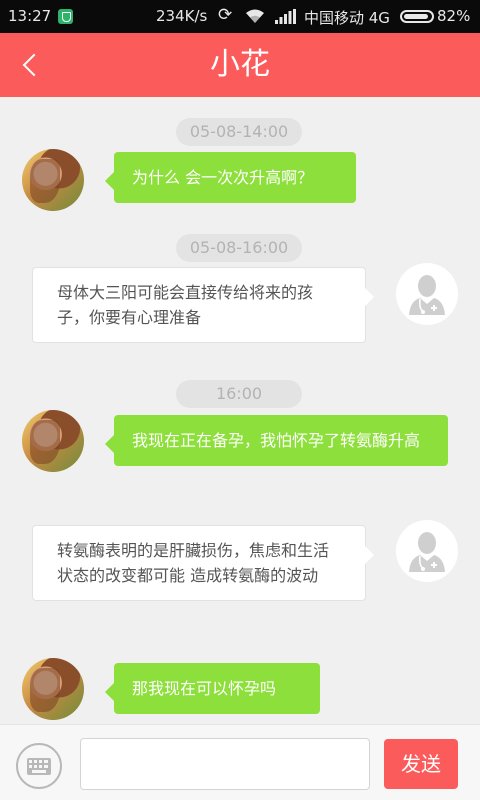  What do you see at coordinates (417, 16) in the screenshot?
I see `battery-icon` at bounding box center [417, 16].